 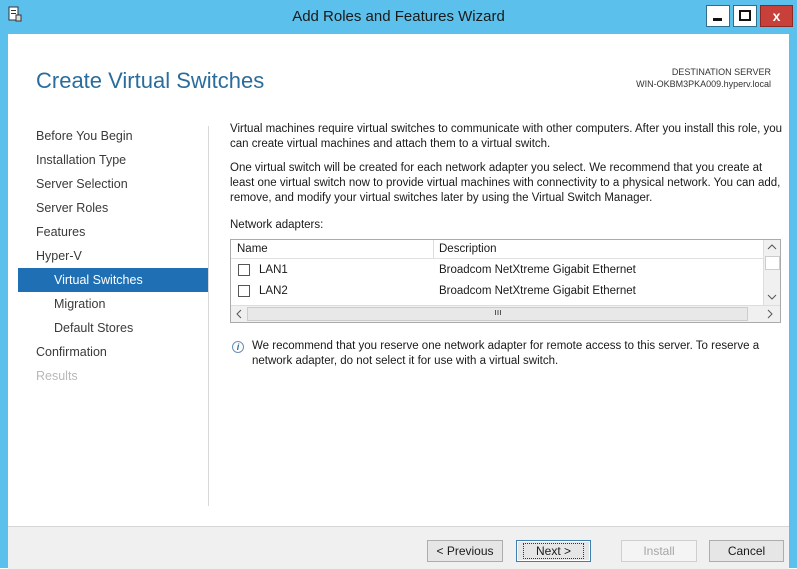 What do you see at coordinates (244, 270) in the screenshot?
I see `lan1-checkbox` at bounding box center [244, 270].